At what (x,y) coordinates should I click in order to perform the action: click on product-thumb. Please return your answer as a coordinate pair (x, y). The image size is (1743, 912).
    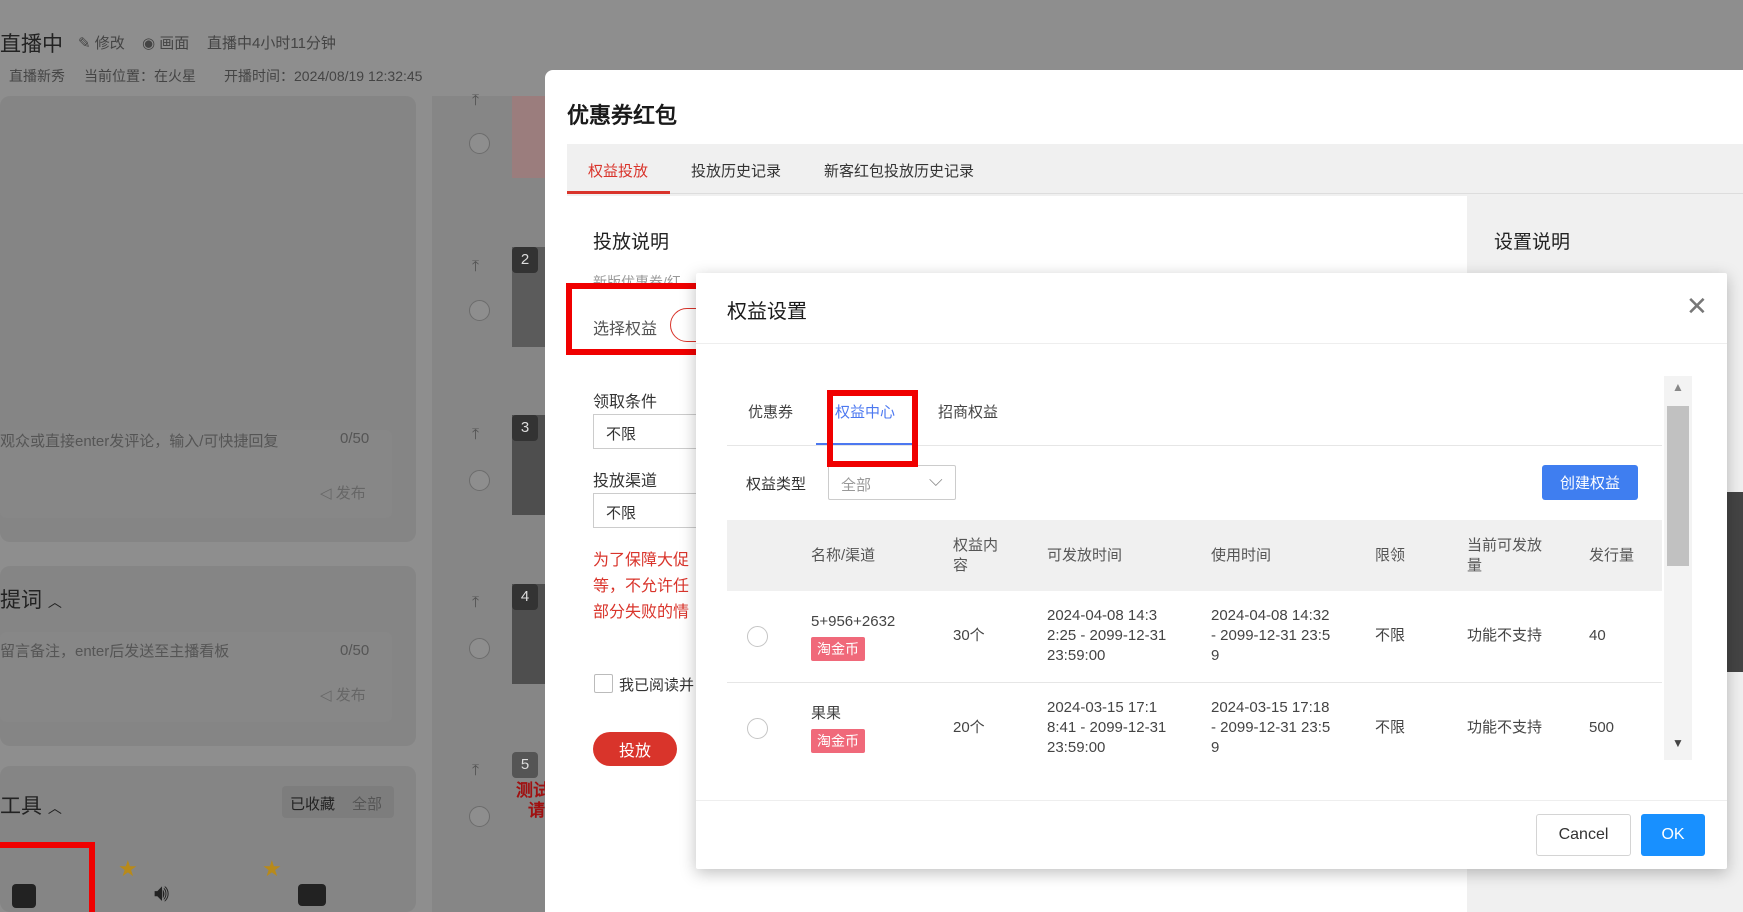
    Looking at the image, I should click on (528, 137).